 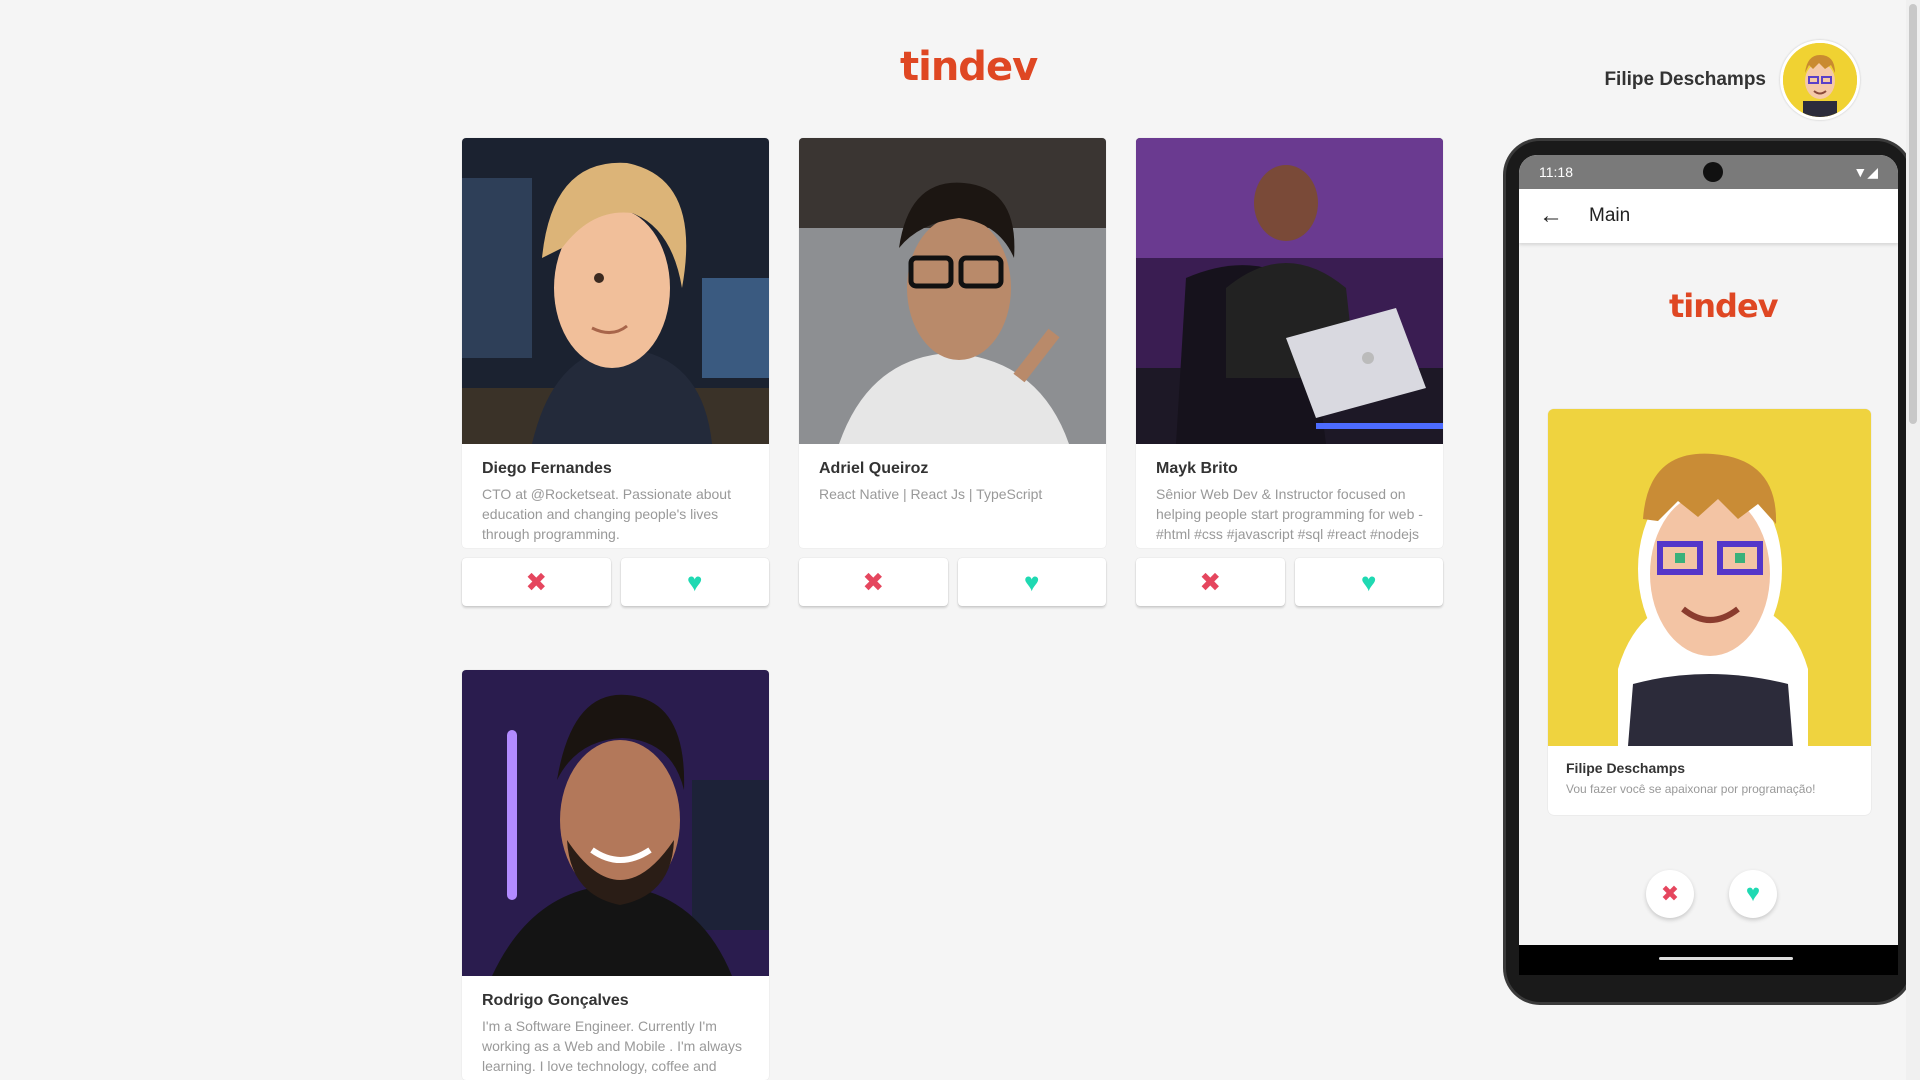 I want to click on status-time: 11:18, so click(x=1556, y=172).